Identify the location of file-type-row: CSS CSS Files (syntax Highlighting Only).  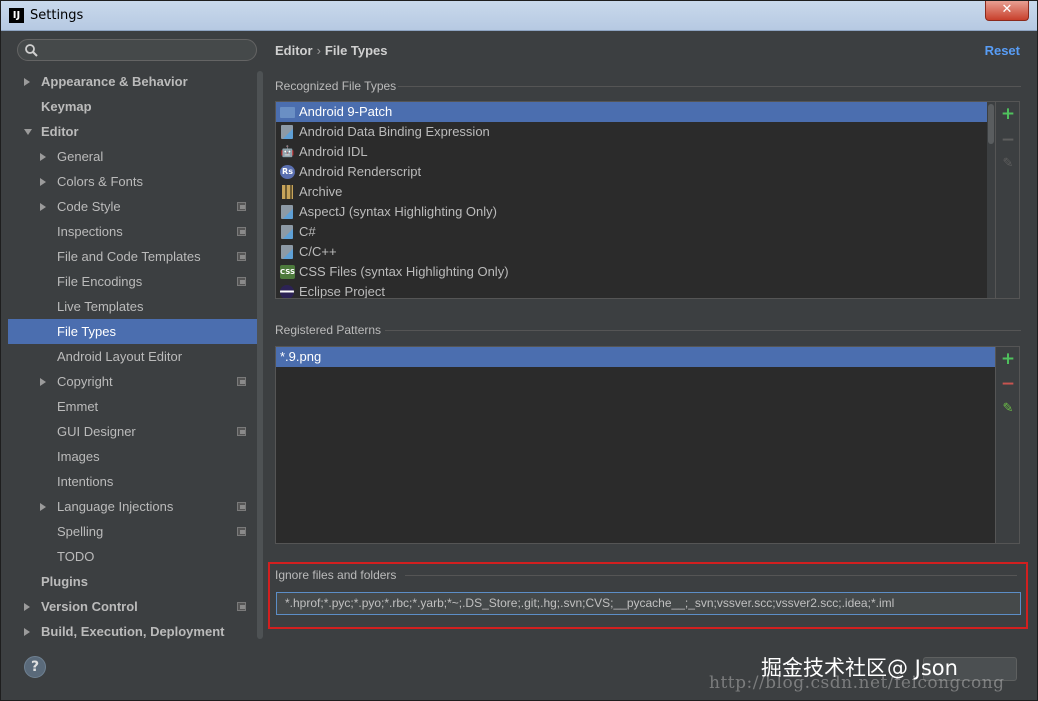
(635, 272).